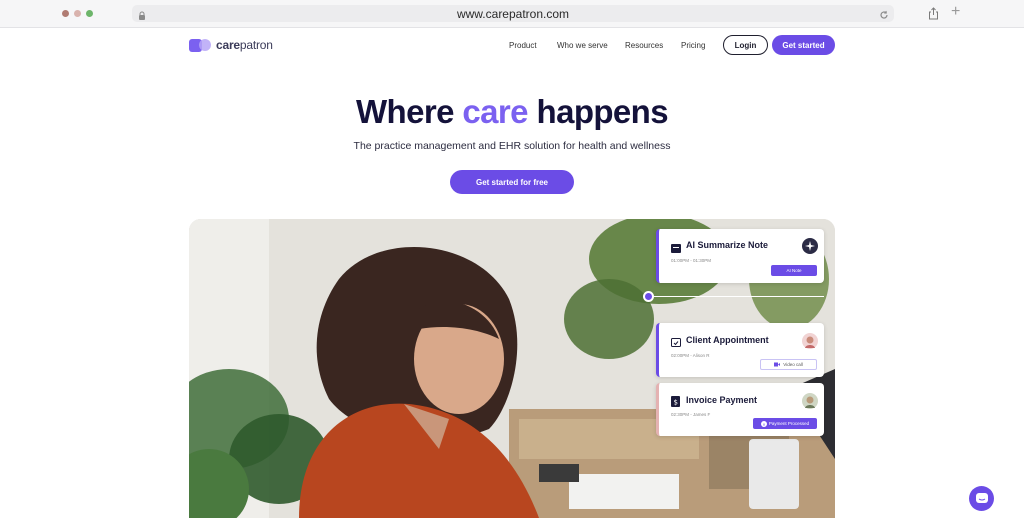  Describe the element at coordinates (693, 45) in the screenshot. I see `nav-pricing: Pricing` at that location.